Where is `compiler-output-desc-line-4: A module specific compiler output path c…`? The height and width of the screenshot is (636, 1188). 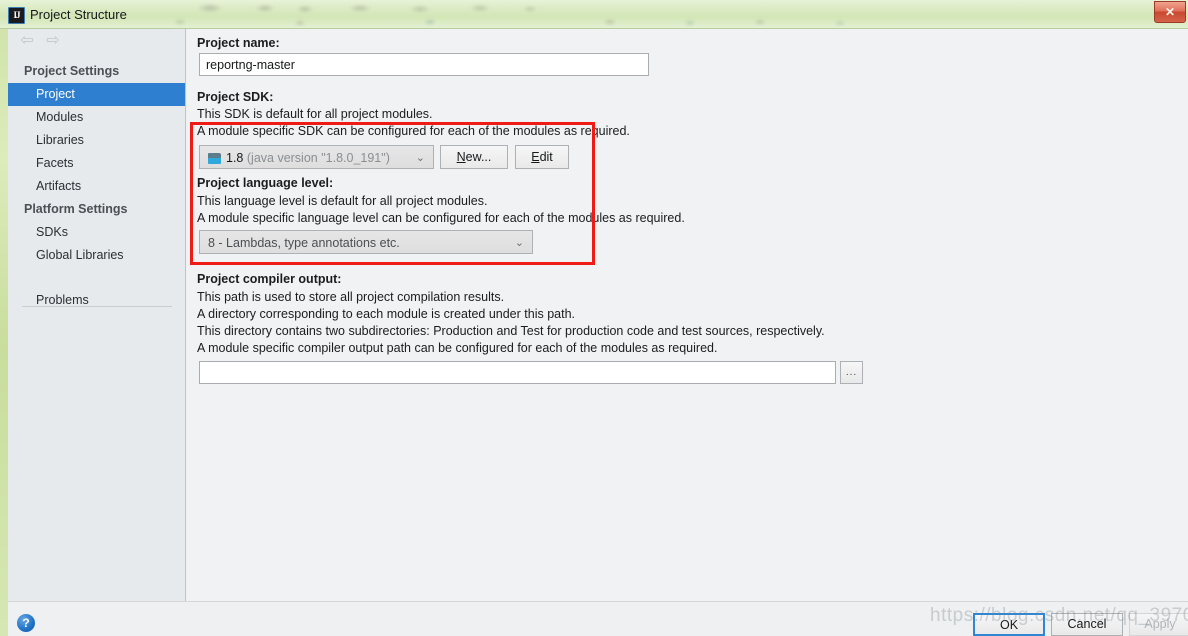
compiler-output-desc-line-4: A module specific compiler output path c… is located at coordinates (457, 348).